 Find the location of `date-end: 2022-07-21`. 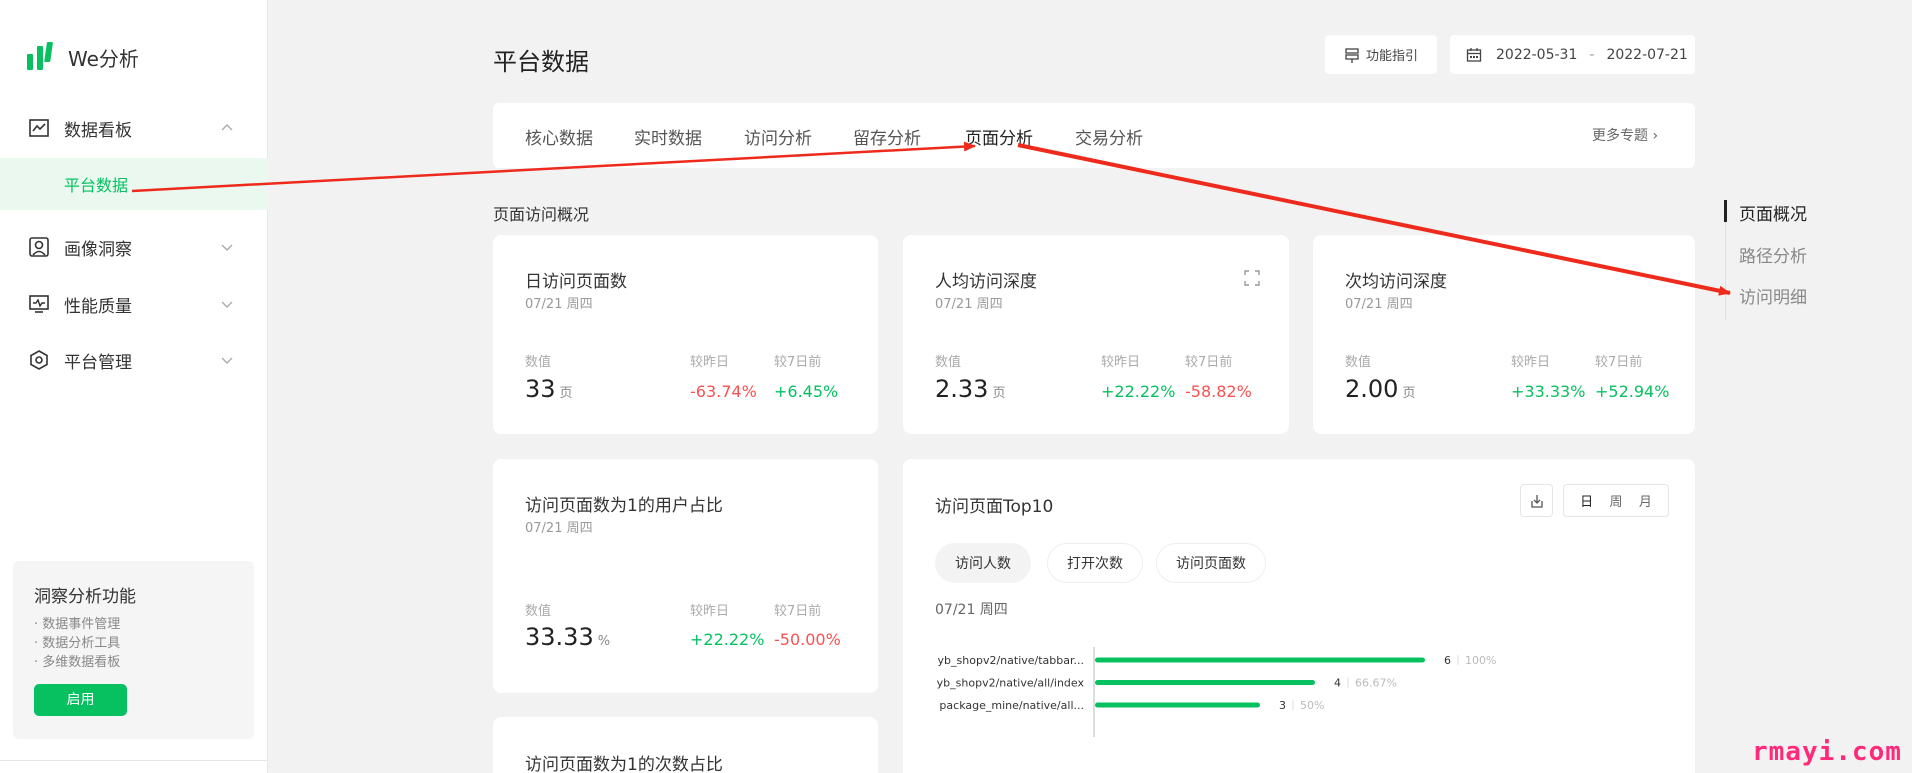

date-end: 2022-07-21 is located at coordinates (1647, 54).